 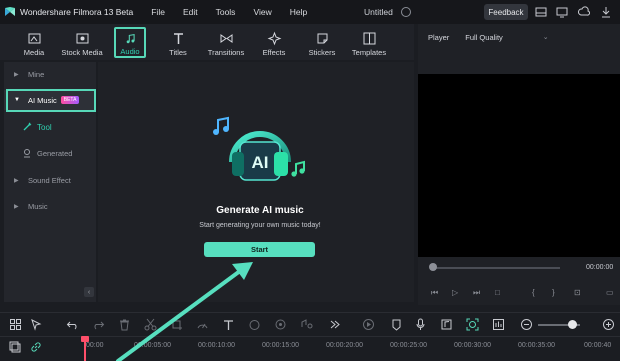 I want to click on tab-stickers: Stickers, so click(x=322, y=42).